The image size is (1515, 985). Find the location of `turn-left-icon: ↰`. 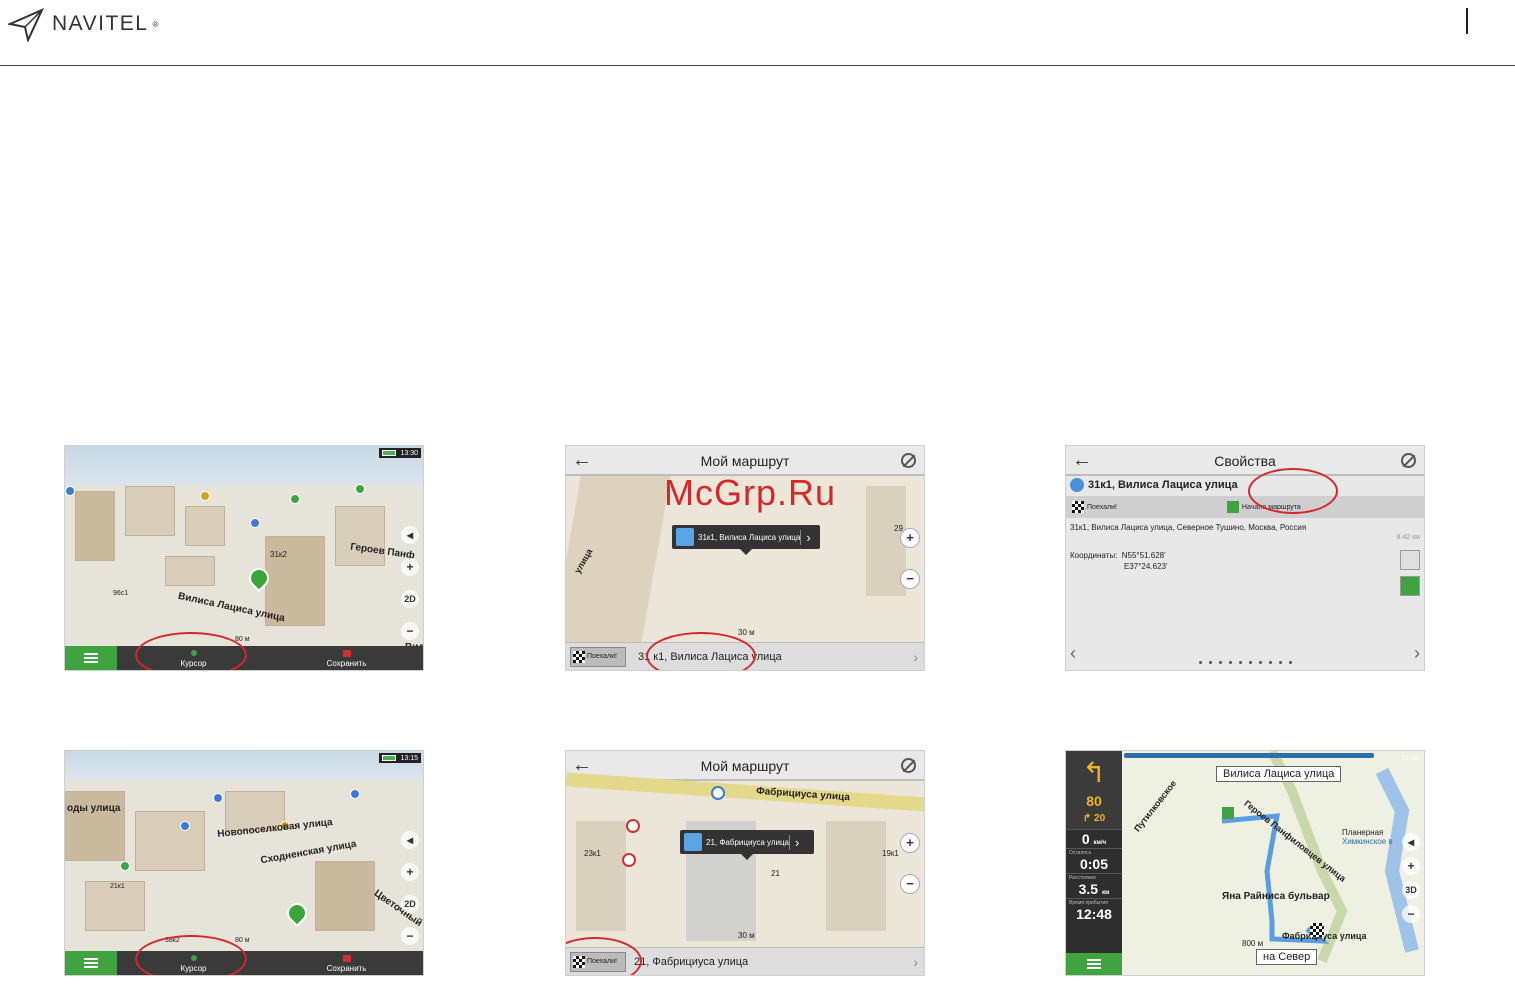

turn-left-icon: ↰ is located at coordinates (1094, 772).